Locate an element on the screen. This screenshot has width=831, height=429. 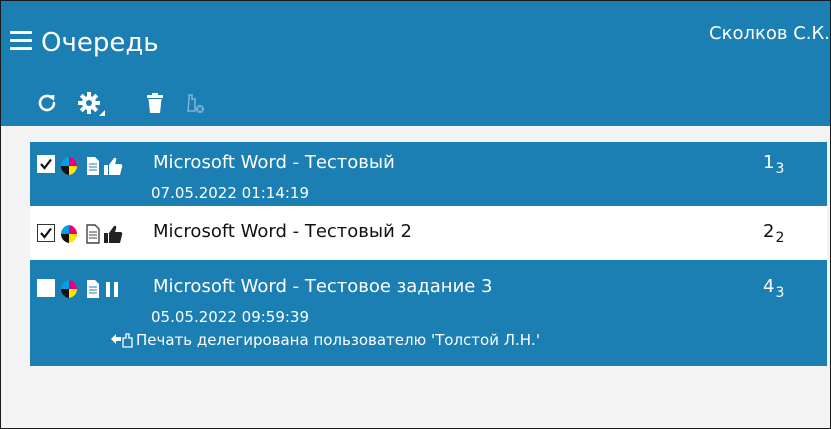
settings-icon is located at coordinates (91, 103).